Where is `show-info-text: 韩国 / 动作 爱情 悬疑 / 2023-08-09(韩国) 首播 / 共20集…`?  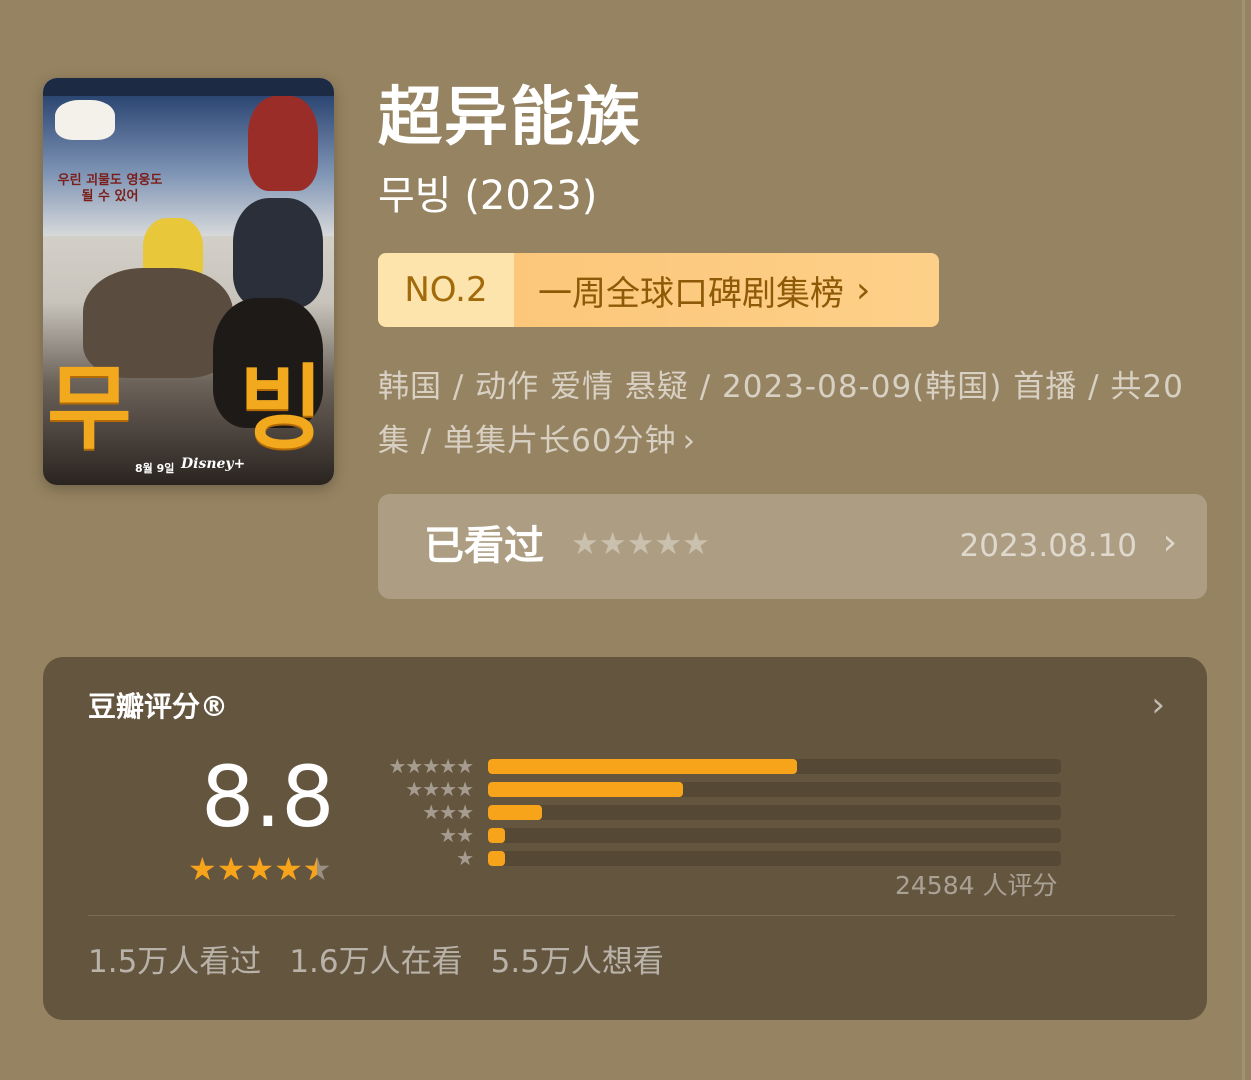 show-info-text: 韩国 / 动作 爱情 悬疑 / 2023-08-09(韩国) 首播 / 共20集… is located at coordinates (781, 414).